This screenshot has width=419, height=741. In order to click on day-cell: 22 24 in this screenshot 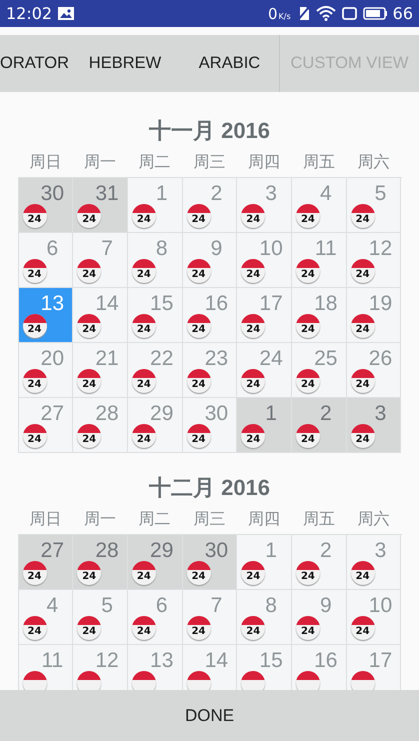, I will do `click(155, 370)`.